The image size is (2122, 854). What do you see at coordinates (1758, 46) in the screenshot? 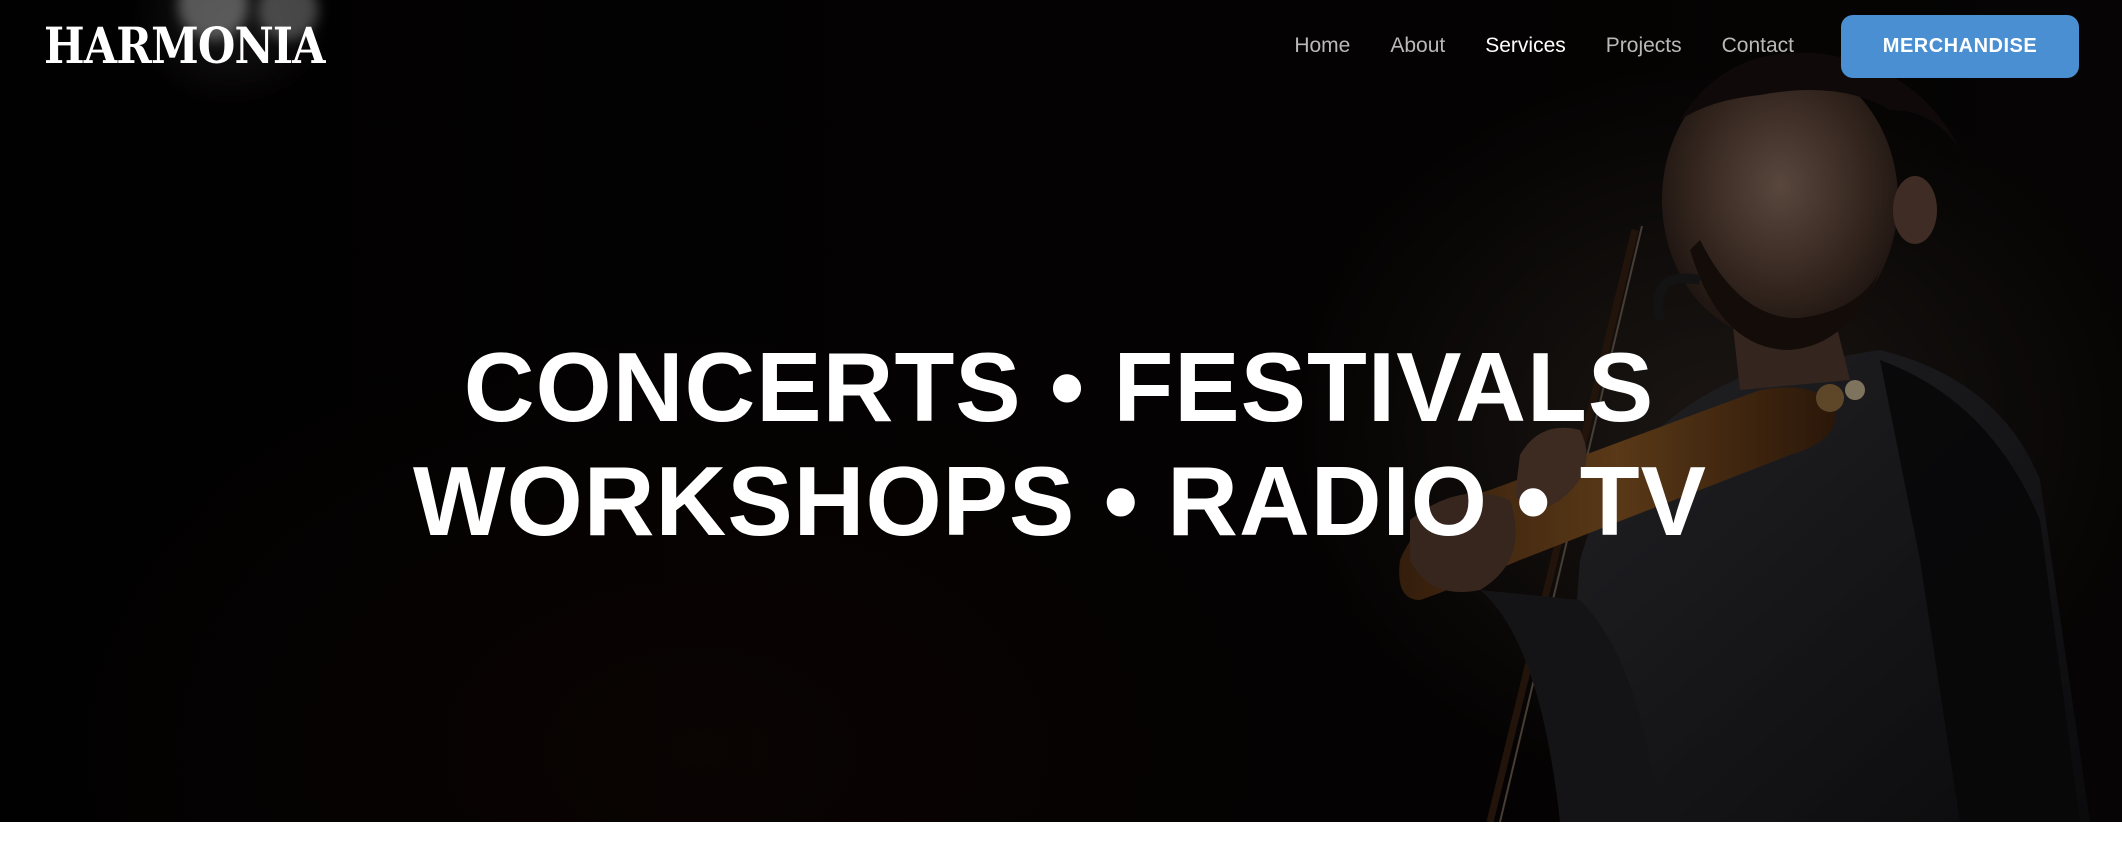
I see `nav-link-contact: Contact` at bounding box center [1758, 46].